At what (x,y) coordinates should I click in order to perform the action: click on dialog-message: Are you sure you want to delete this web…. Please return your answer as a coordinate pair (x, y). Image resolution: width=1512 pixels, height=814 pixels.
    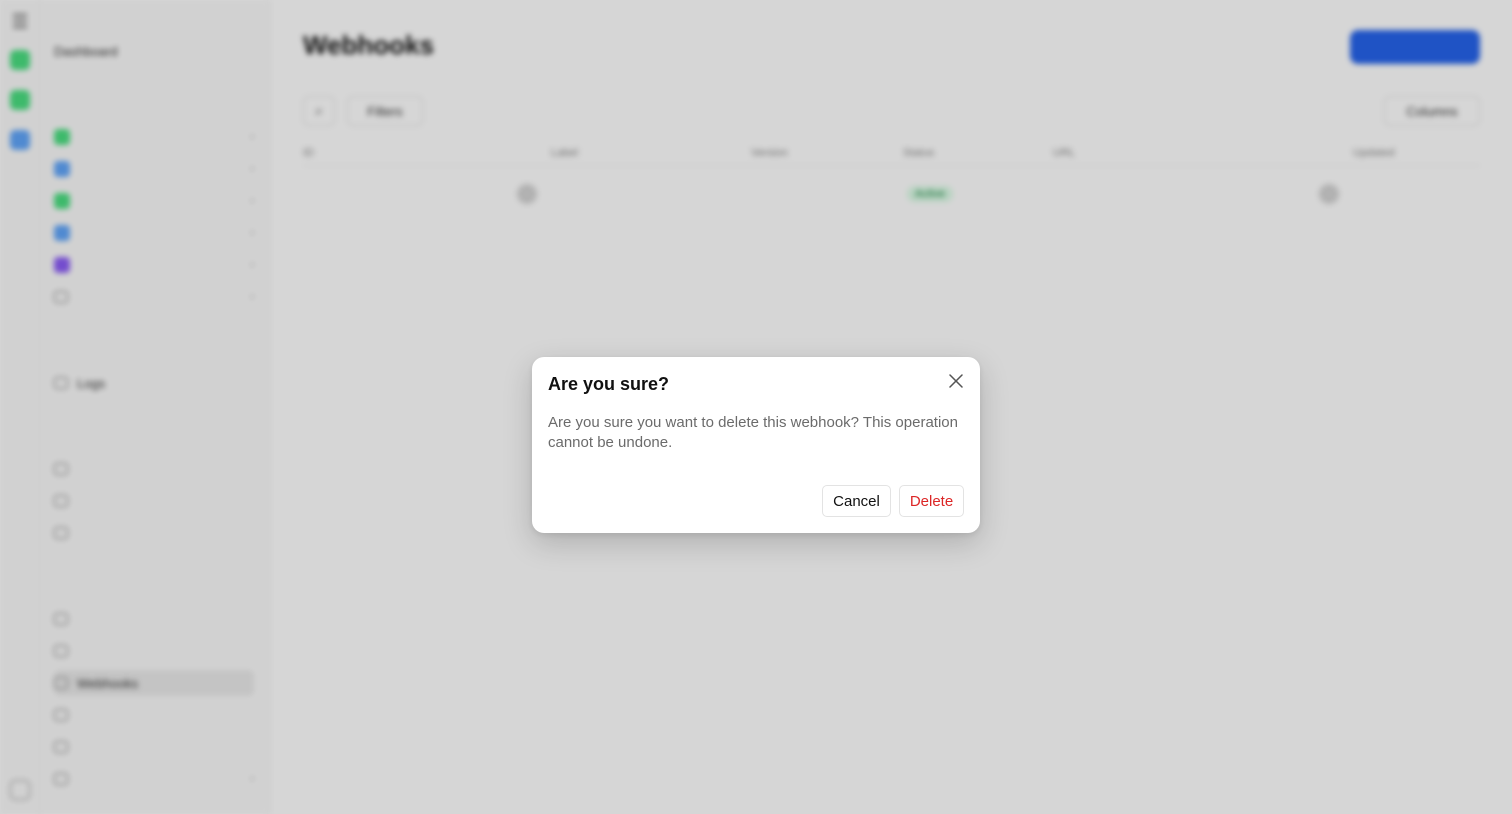
    Looking at the image, I should click on (753, 432).